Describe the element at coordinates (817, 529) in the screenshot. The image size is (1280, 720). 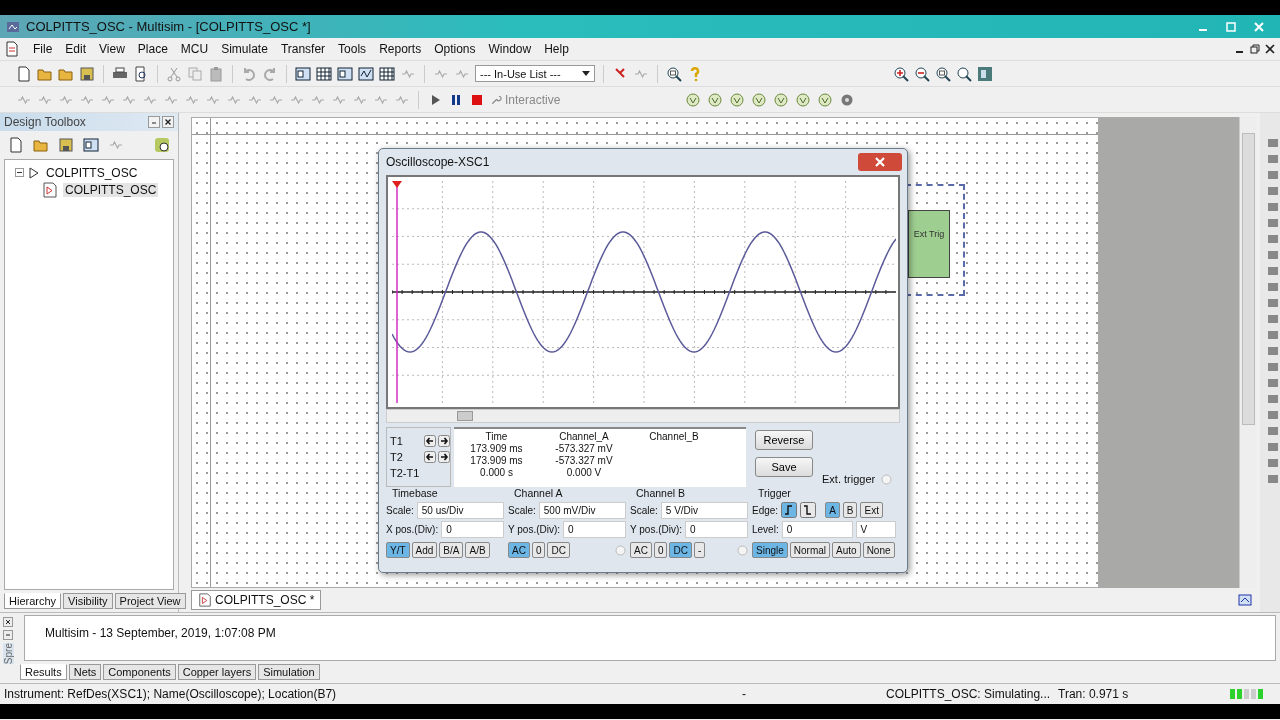
I see `level-field: 0` at that location.